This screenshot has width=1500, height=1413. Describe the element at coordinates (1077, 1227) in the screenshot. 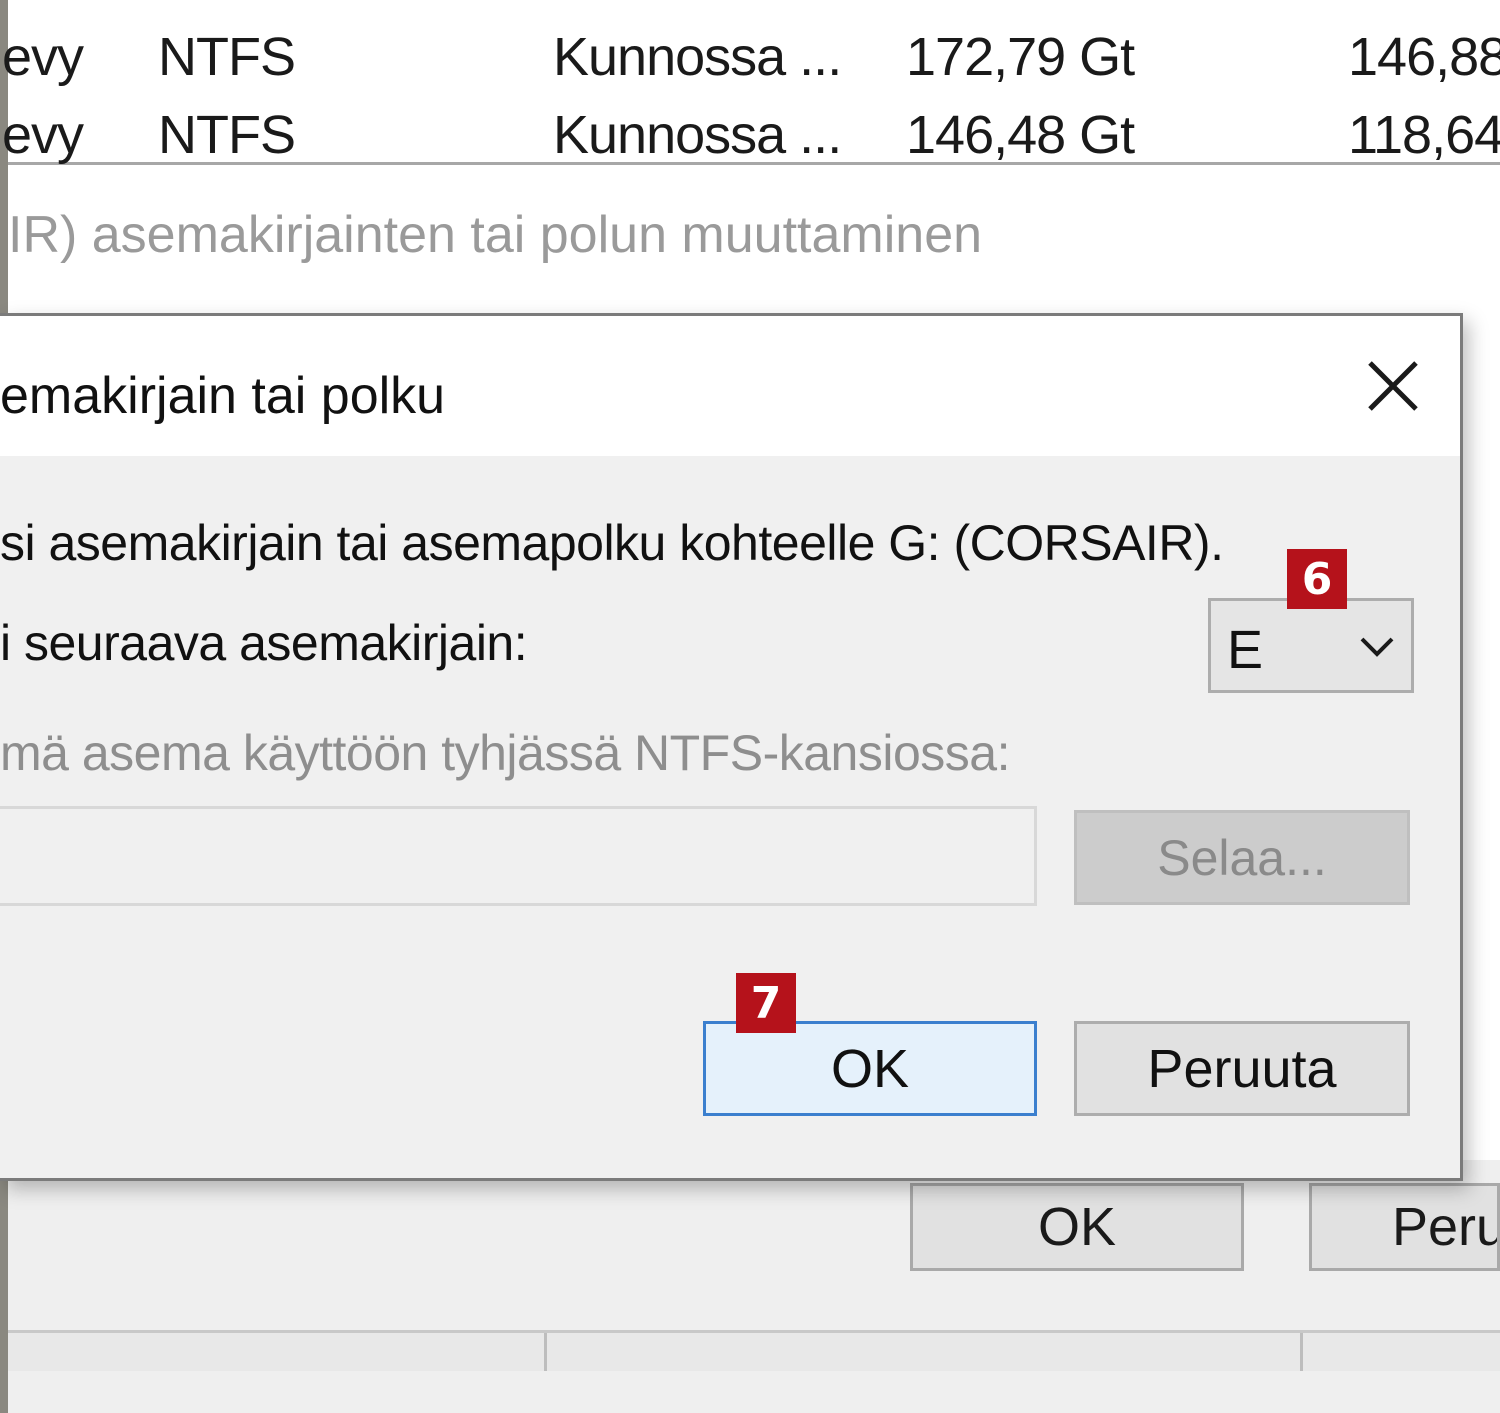

I see `background-ok-button: OK` at that location.